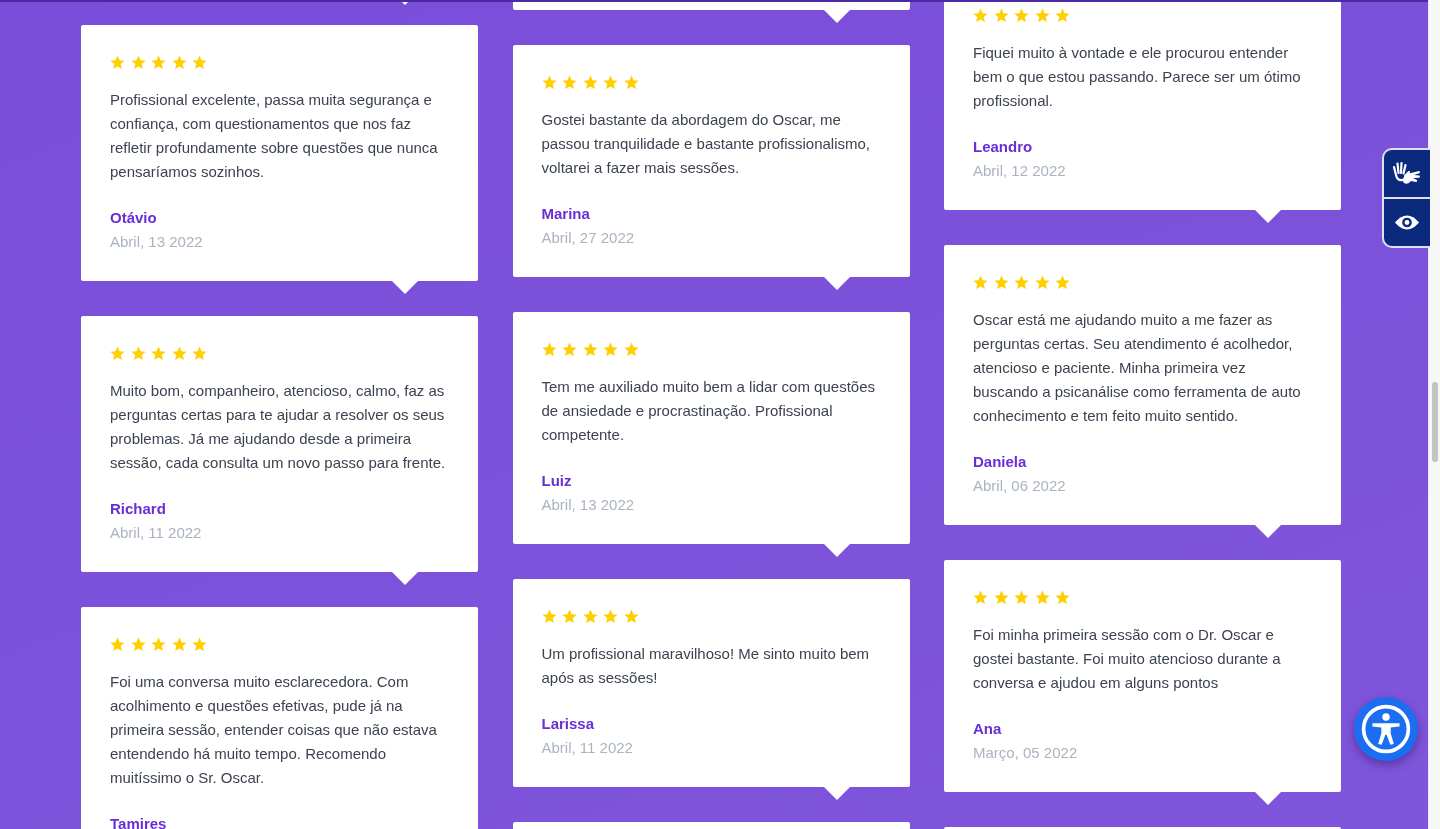 The width and height of the screenshot is (1440, 829). What do you see at coordinates (274, 136) in the screenshot?
I see `review-text: Profissional excelente, passa muita segurança e confiança, com questionamentos que nos faz refletir profundamente sobre questões que nunca pensaríamos sozinhos.` at bounding box center [274, 136].